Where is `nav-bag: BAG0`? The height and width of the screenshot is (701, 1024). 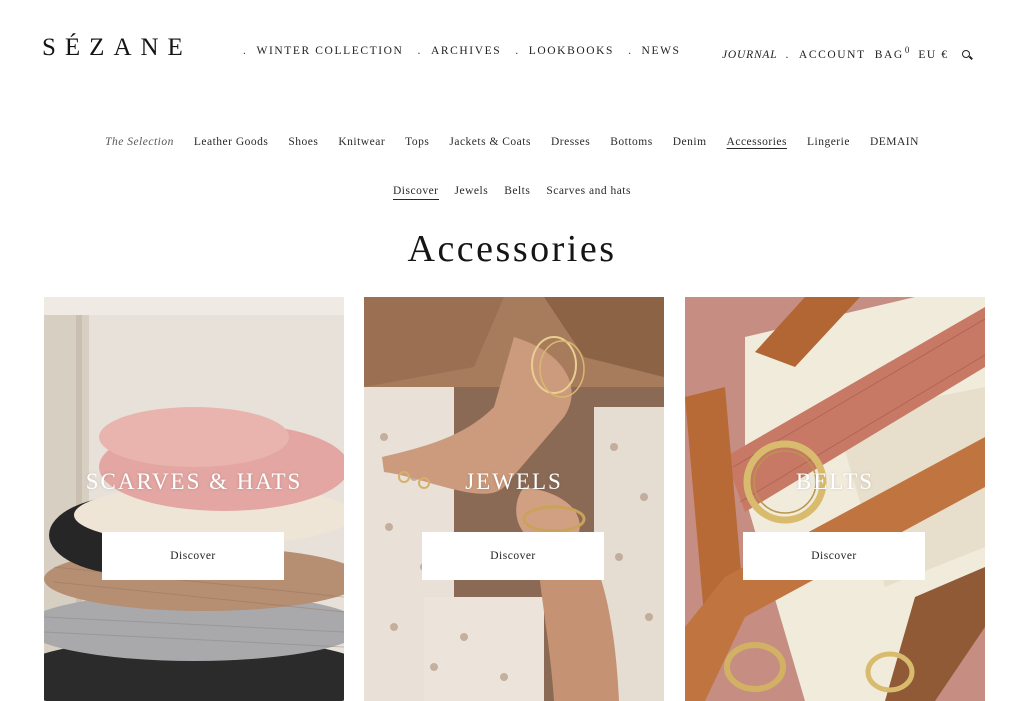
nav-bag: BAG0 is located at coordinates (892, 53).